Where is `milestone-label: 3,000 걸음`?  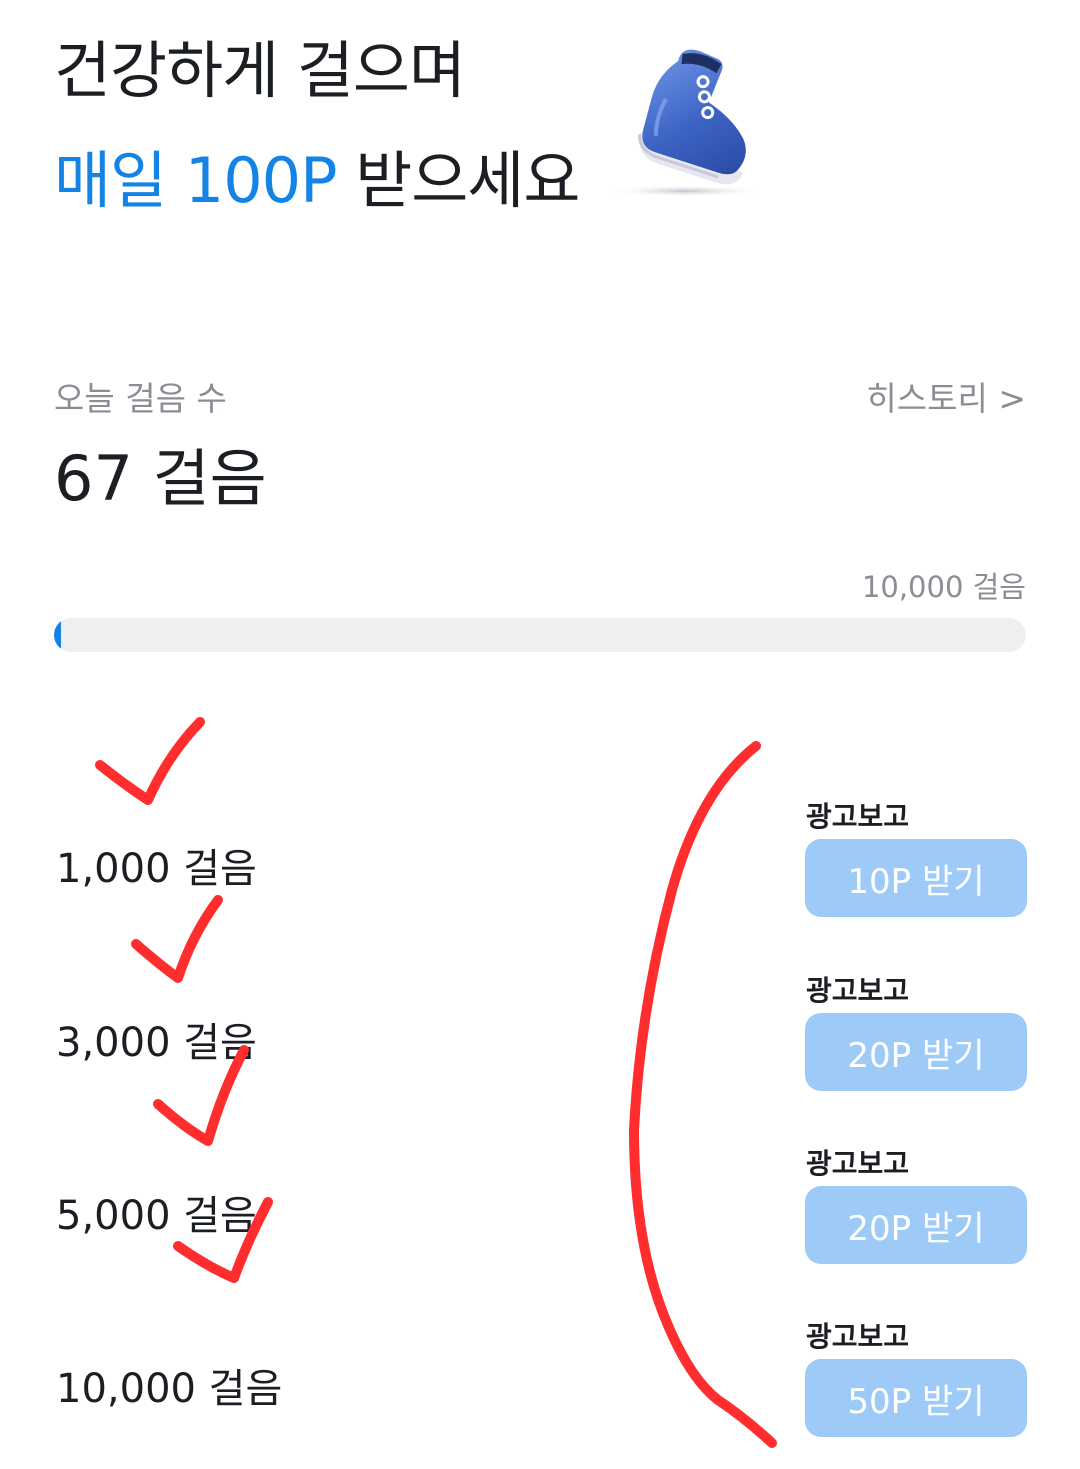 milestone-label: 3,000 걸음 is located at coordinates (156, 1043).